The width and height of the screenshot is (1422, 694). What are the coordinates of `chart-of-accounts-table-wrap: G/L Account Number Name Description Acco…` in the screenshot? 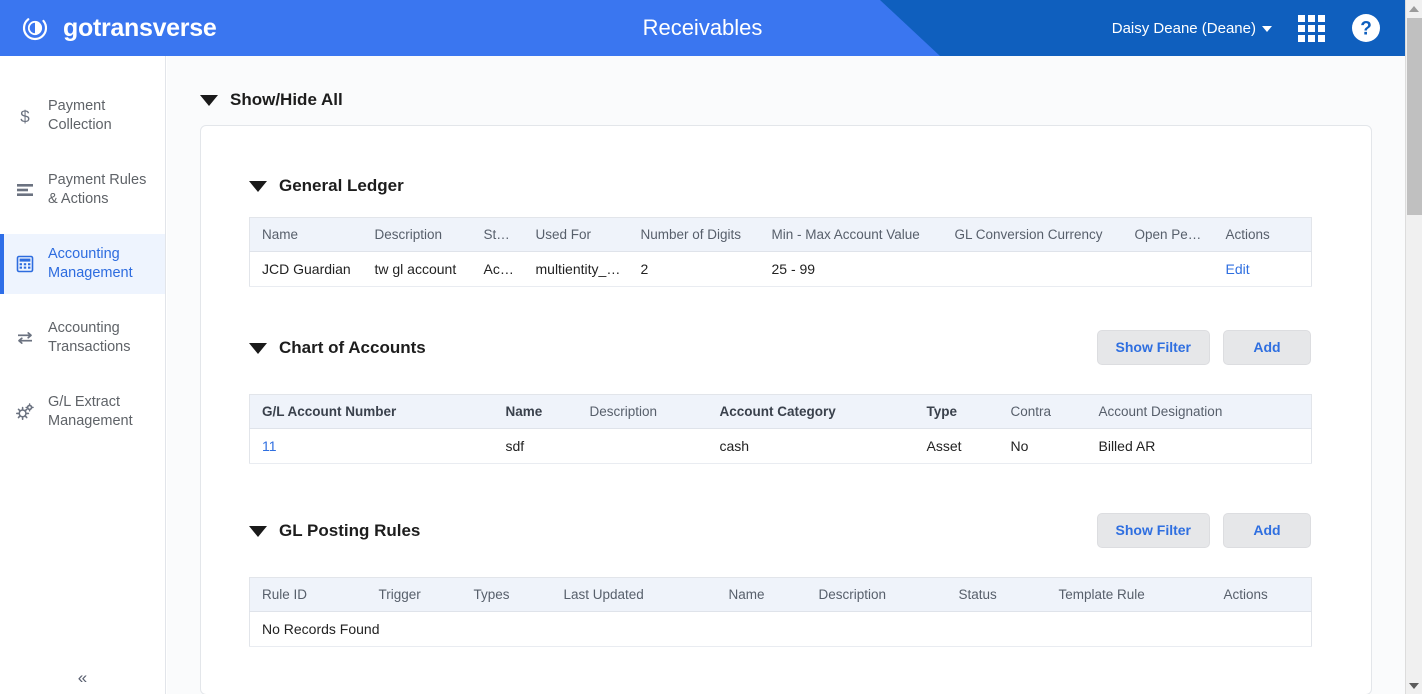 It's located at (780, 429).